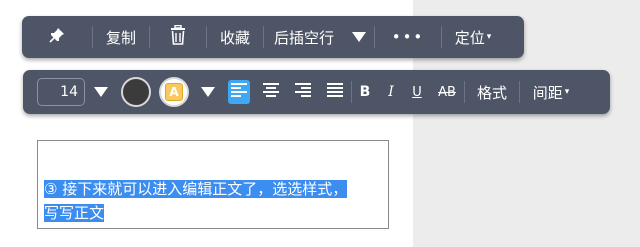 Image resolution: width=640 pixels, height=247 pixels. I want to click on spacing-button: 间距 ▾, so click(551, 92).